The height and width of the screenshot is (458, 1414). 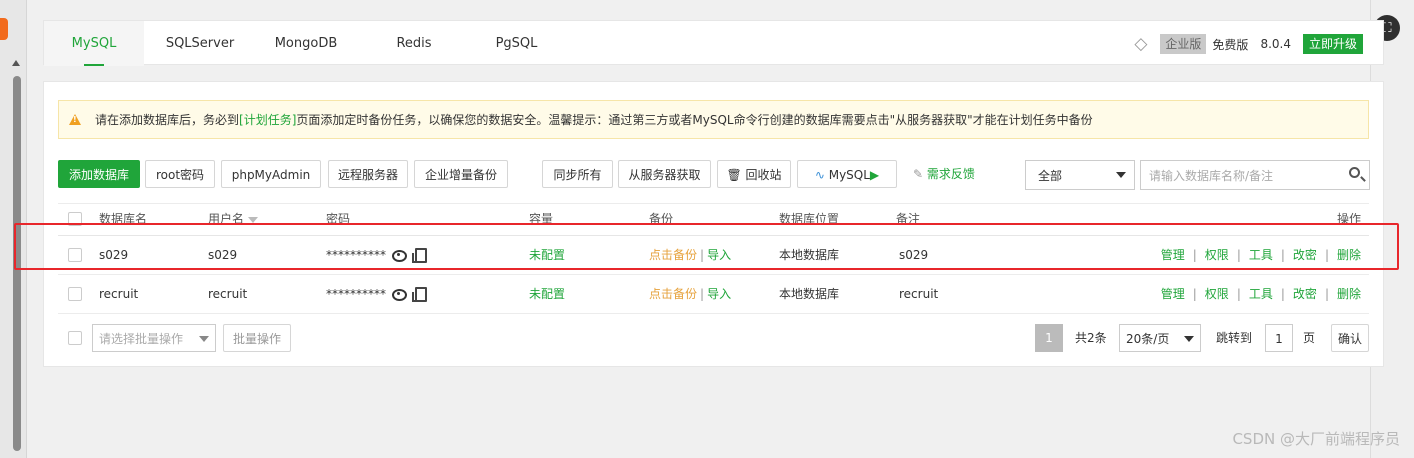 I want to click on version-area: ◇ 企业版 免费版 8.0.4 立即升级, so click(x=1248, y=44).